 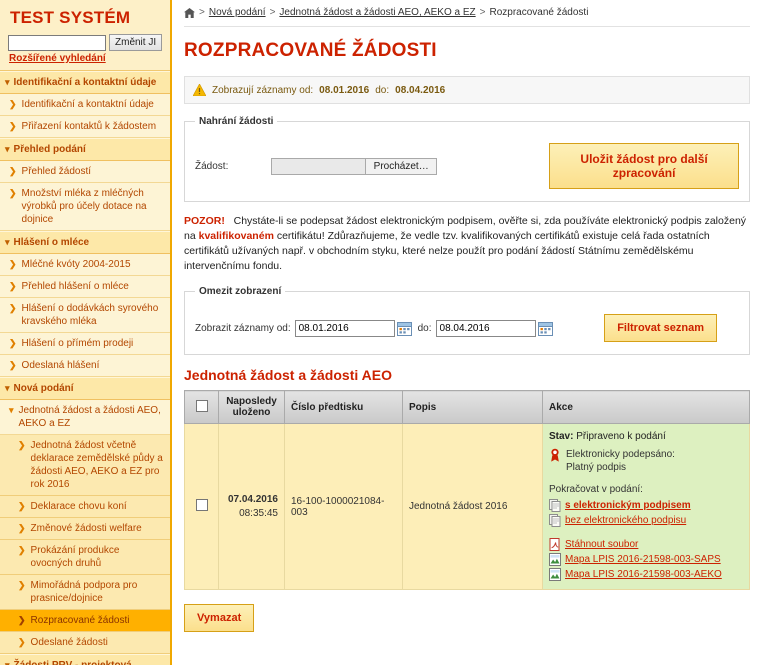 I want to click on warning-highlight: kvalifikovaném, so click(x=236, y=236).